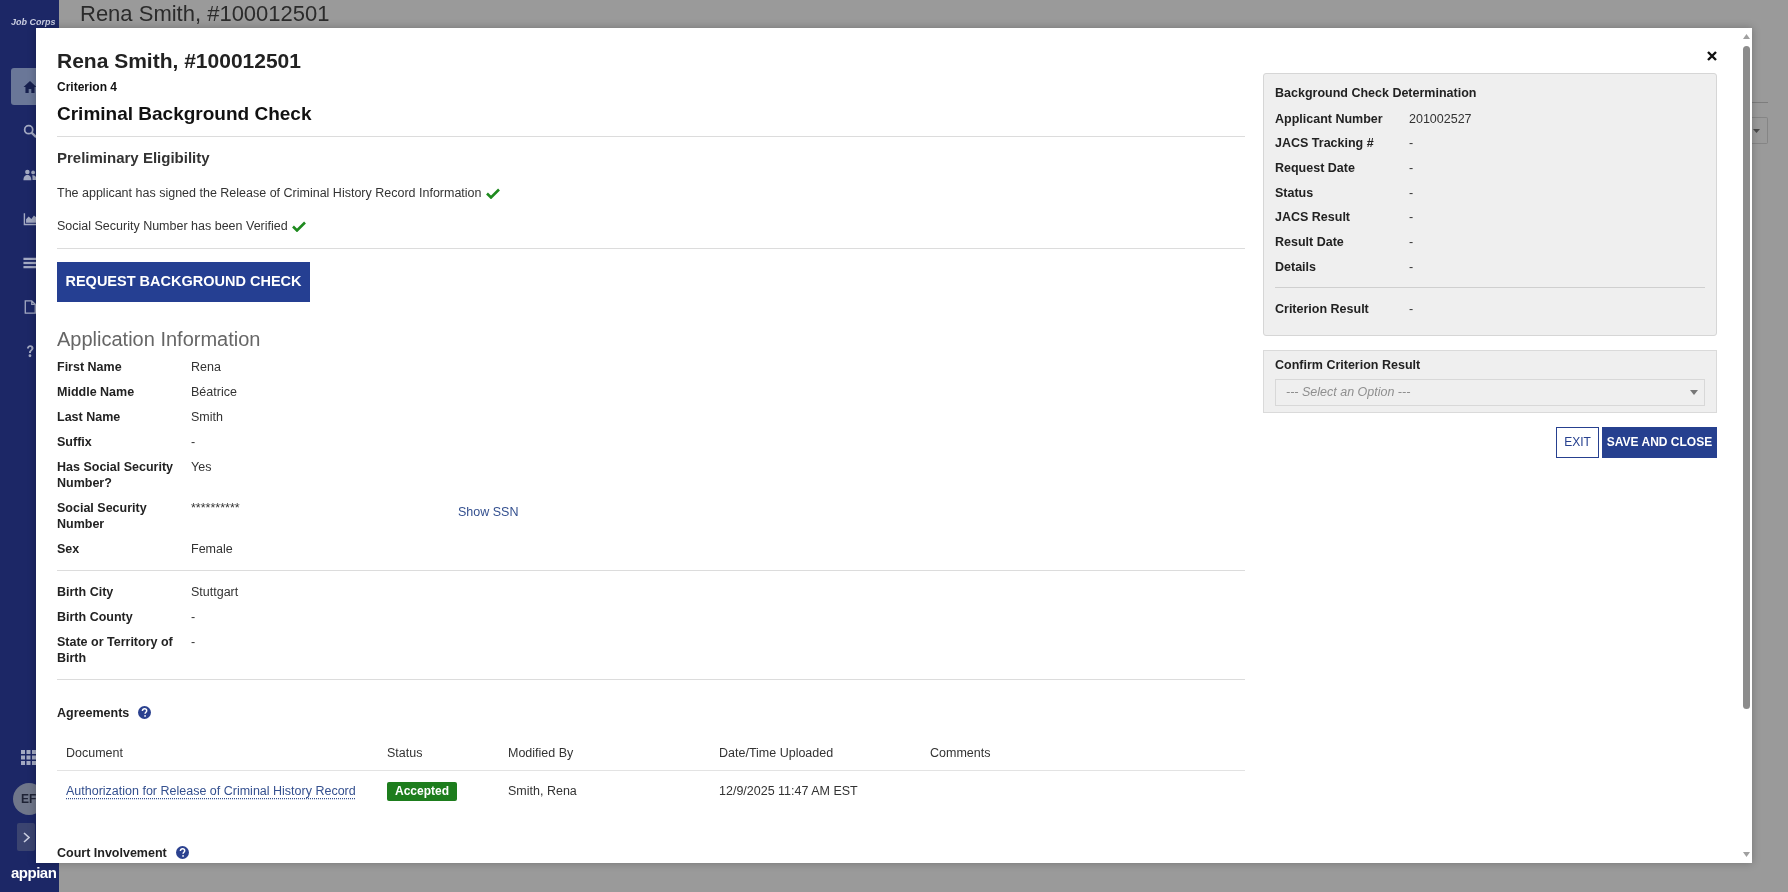  I want to click on field-label: Applicant Number, so click(1329, 118).